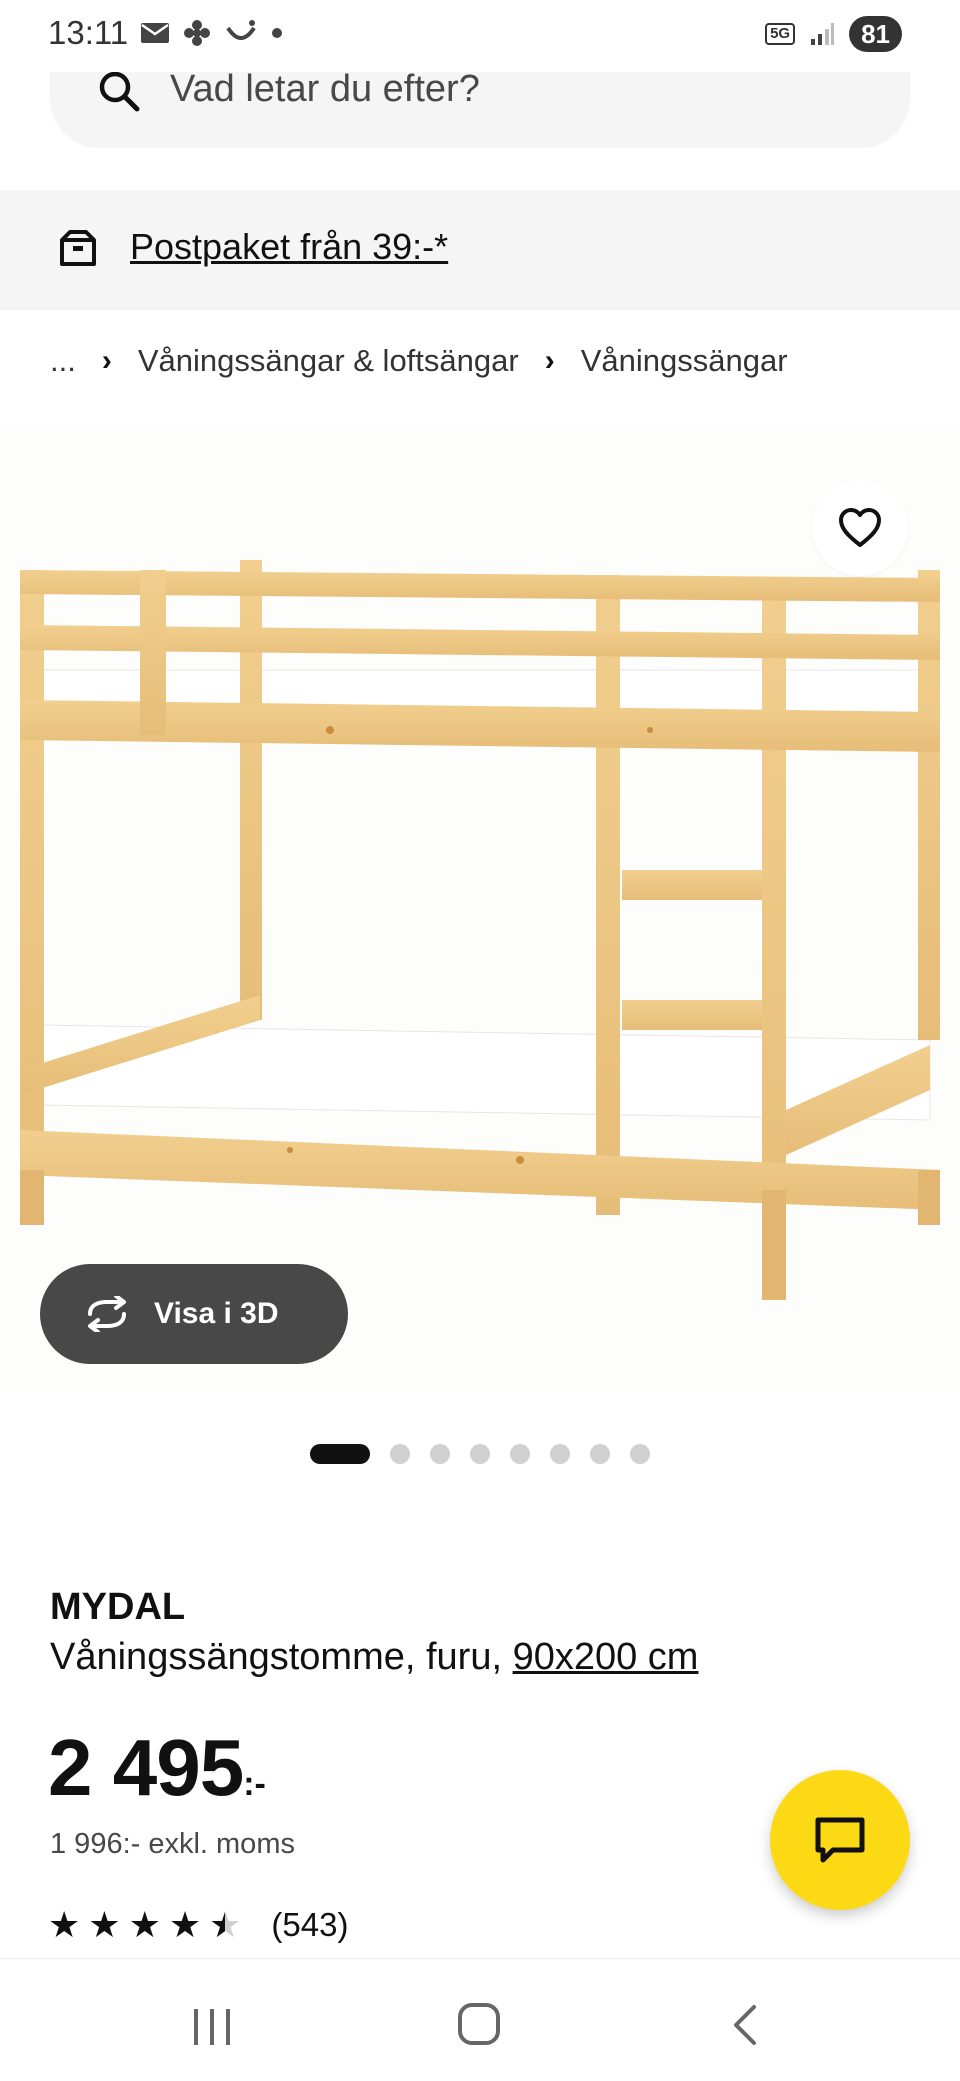  What do you see at coordinates (254, 1784) in the screenshot?
I see `price-suffix: :-` at bounding box center [254, 1784].